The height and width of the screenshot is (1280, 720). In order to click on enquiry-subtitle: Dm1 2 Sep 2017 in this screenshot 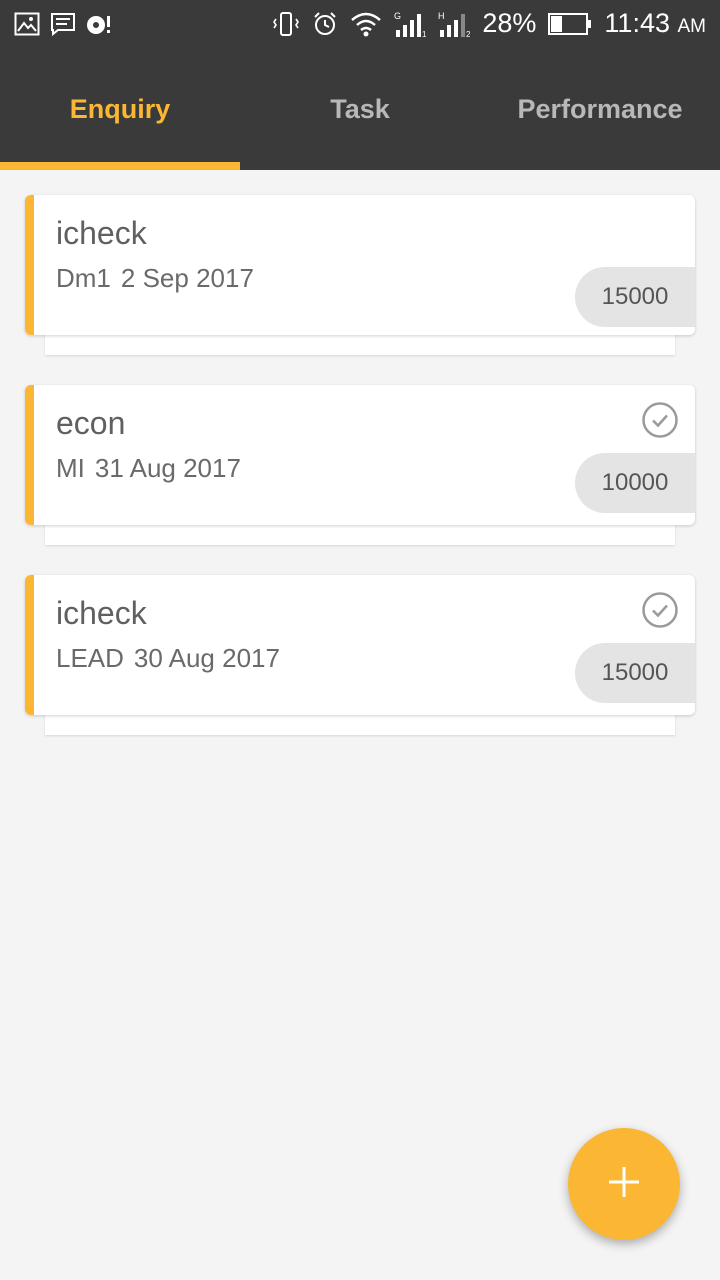, I will do `click(155, 278)`.